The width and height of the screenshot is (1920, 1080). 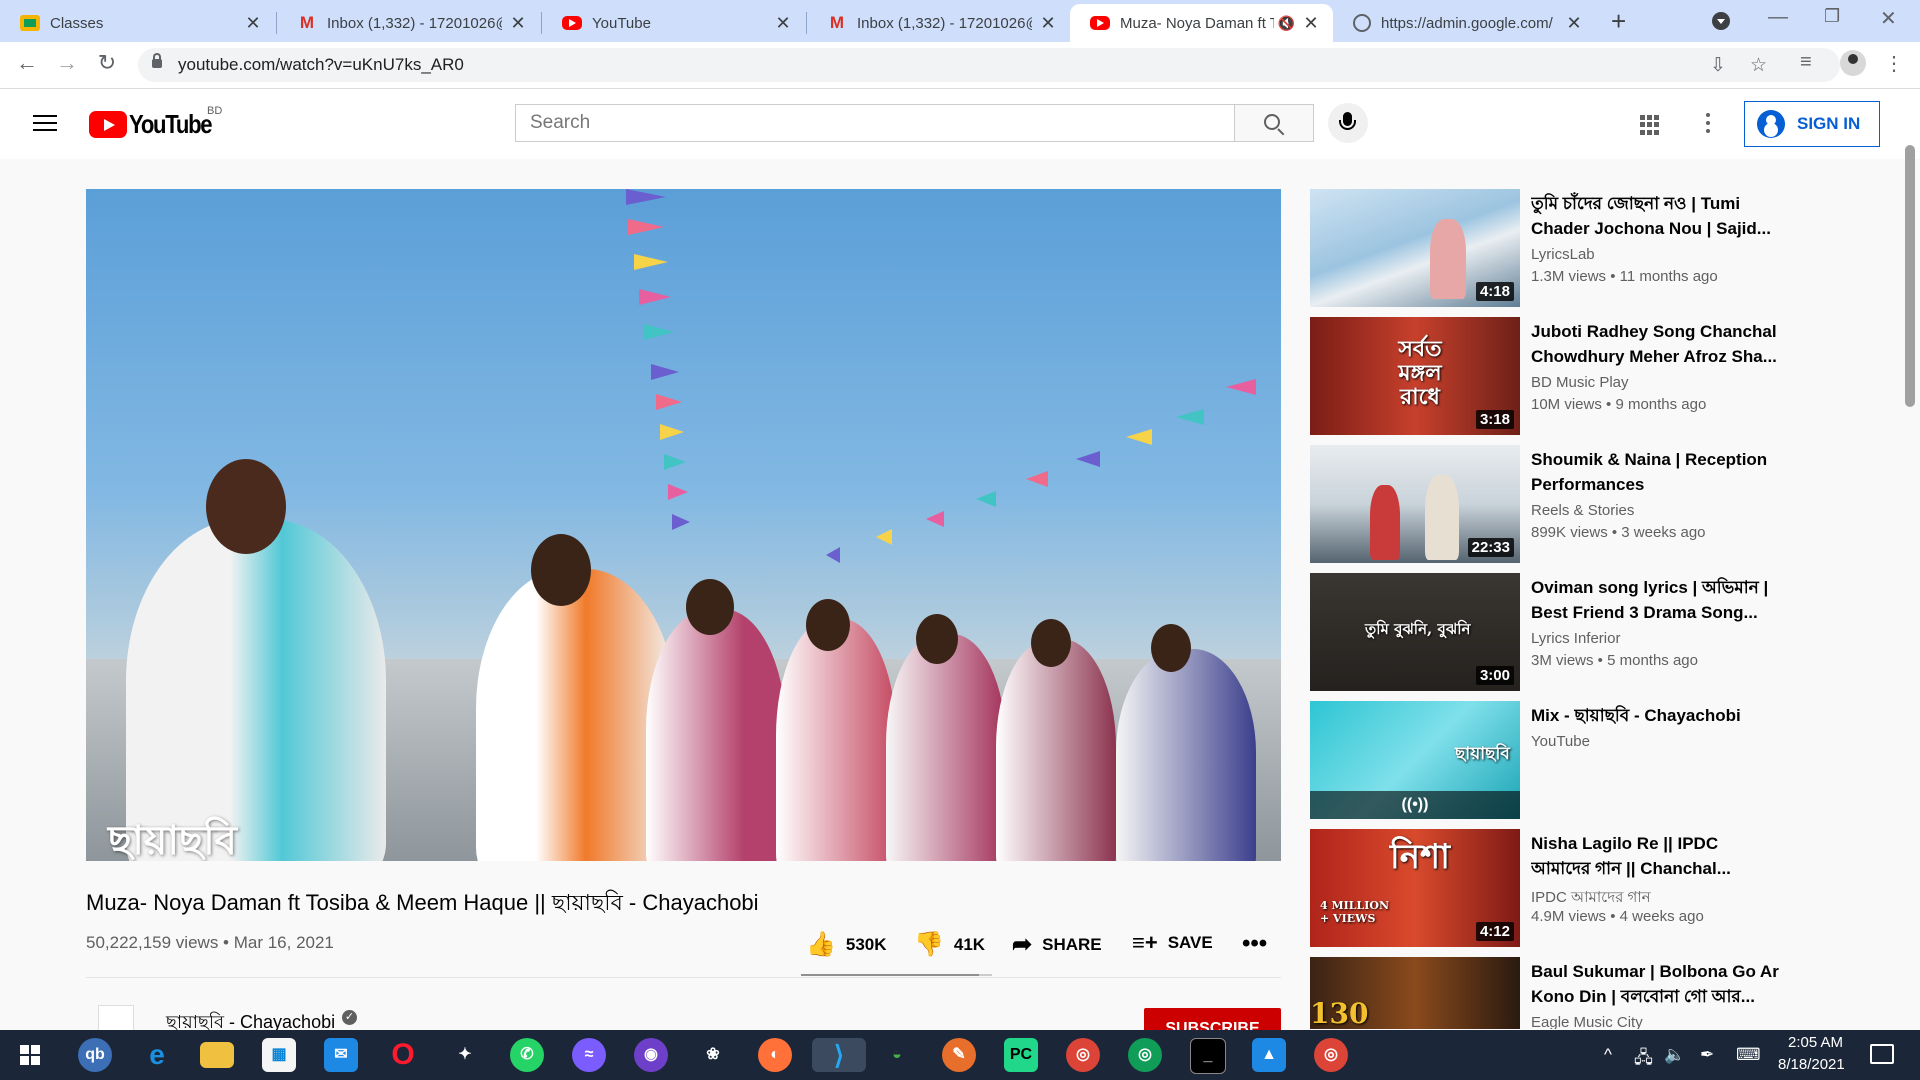 I want to click on lock-icon, so click(x=157, y=60).